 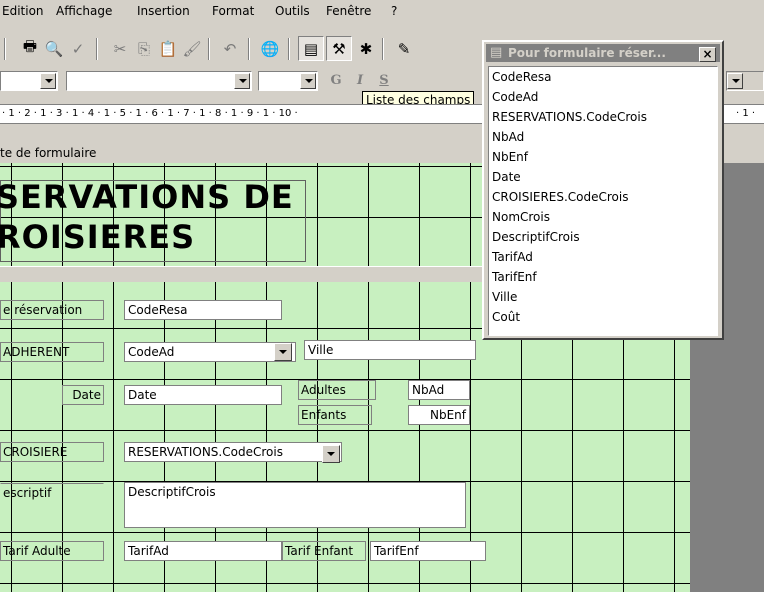 I want to click on textbox-coderesa: CodeResa, so click(x=203, y=310).